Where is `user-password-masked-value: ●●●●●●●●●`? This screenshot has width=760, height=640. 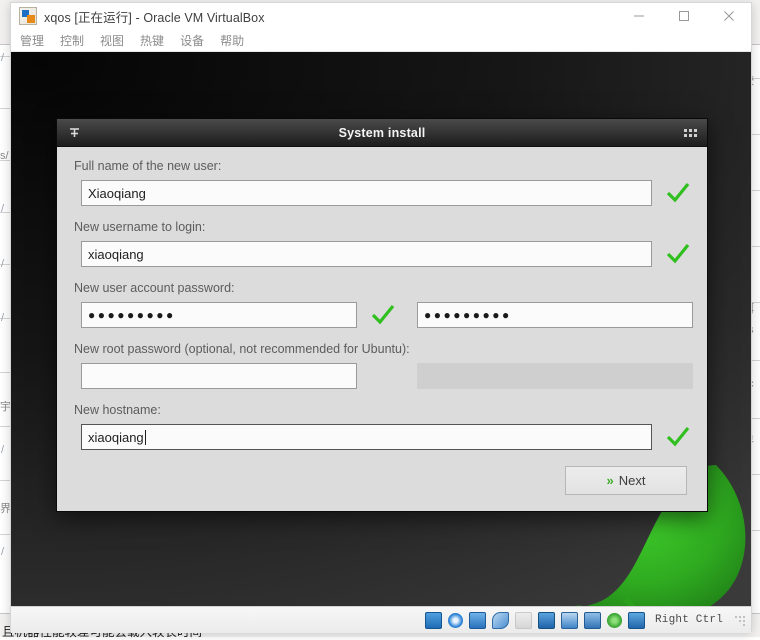 user-password-masked-value: ●●●●●●●●● is located at coordinates (132, 315).